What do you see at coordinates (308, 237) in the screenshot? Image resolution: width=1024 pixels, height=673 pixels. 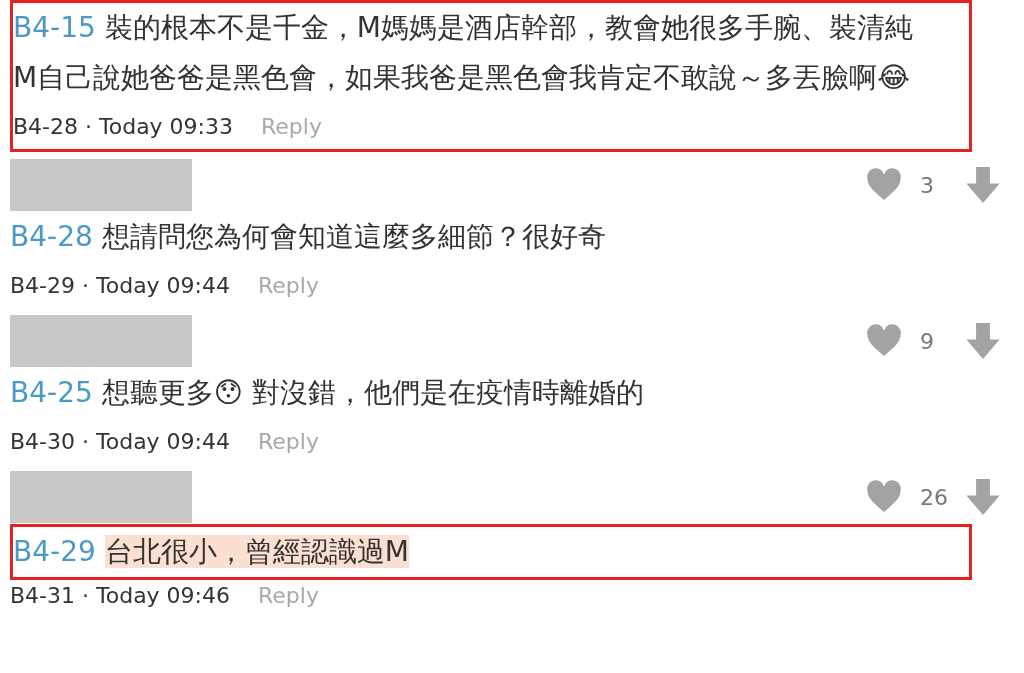 I see `comment-text: B4-28 想請問您為何會知道這麼多細節？很好奇` at bounding box center [308, 237].